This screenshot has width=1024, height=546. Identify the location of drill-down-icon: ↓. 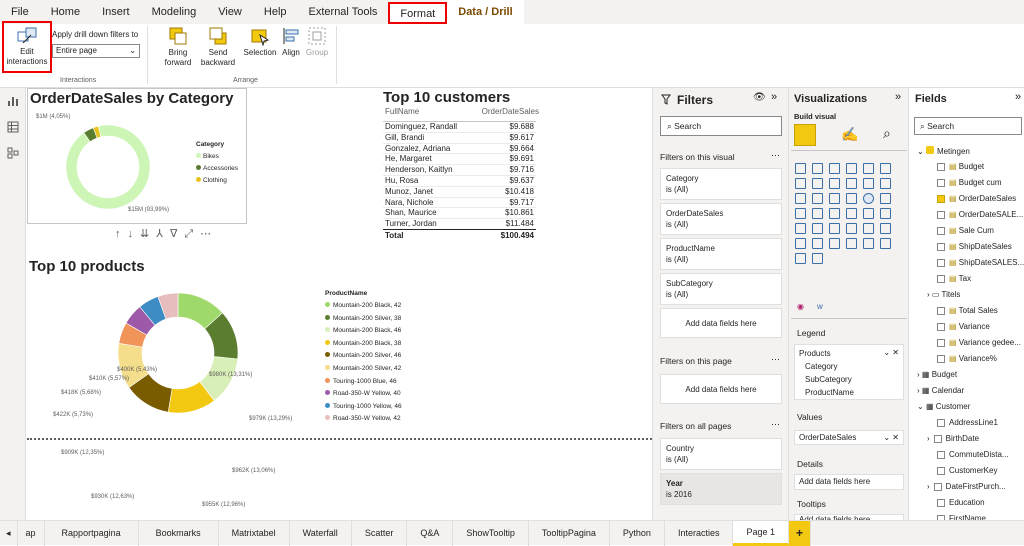
(134, 234).